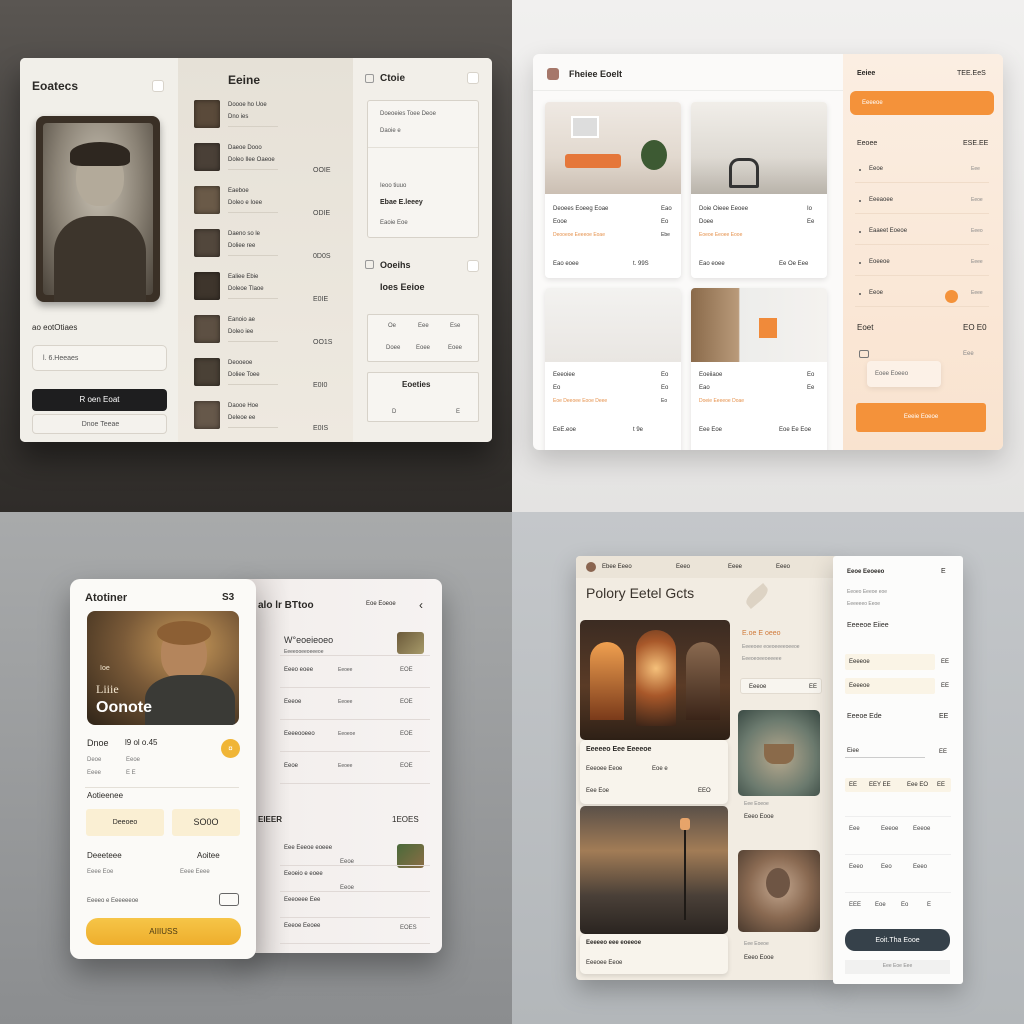 Image resolution: width=1024 pixels, height=1024 pixels. What do you see at coordinates (244, 80) in the screenshot?
I see `list-title: Eeine` at bounding box center [244, 80].